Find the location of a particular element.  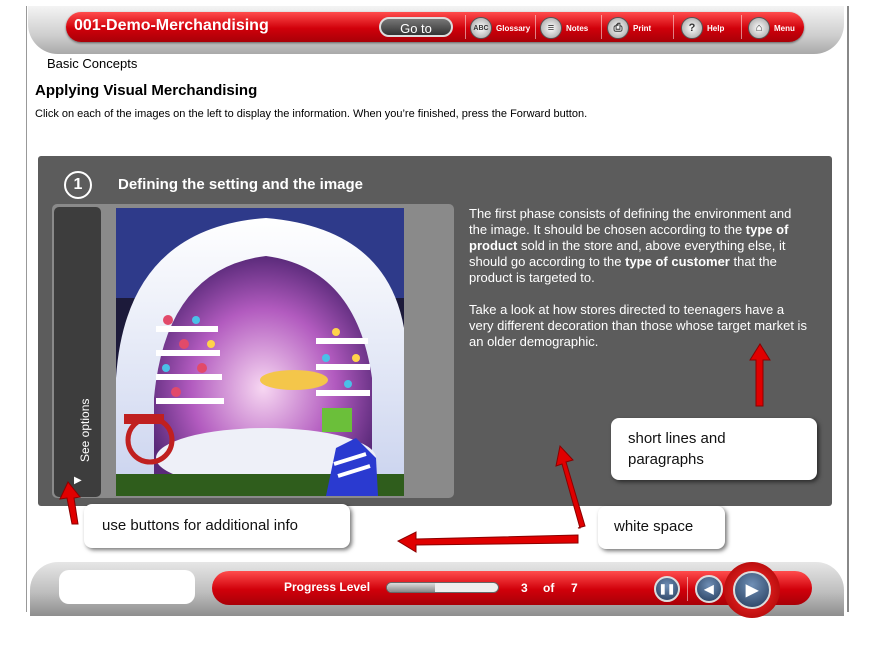

footer-blank-area is located at coordinates (127, 587).